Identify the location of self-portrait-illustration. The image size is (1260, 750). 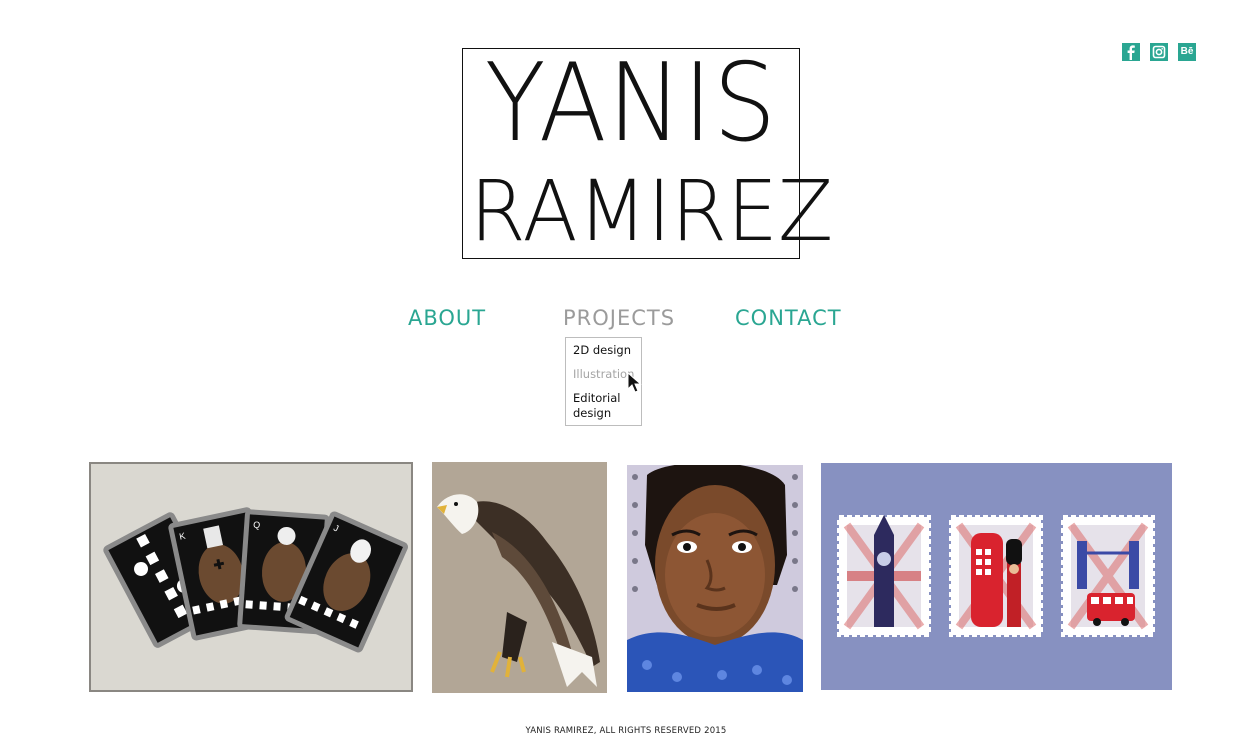
(715, 578).